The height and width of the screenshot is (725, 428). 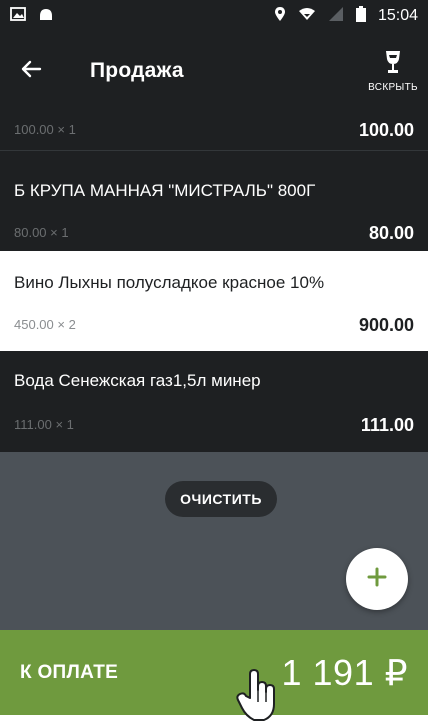 I want to click on item-name: Б КРУПА МАННАЯ "МИСТРАЛЬ" 800Г, so click(x=165, y=190).